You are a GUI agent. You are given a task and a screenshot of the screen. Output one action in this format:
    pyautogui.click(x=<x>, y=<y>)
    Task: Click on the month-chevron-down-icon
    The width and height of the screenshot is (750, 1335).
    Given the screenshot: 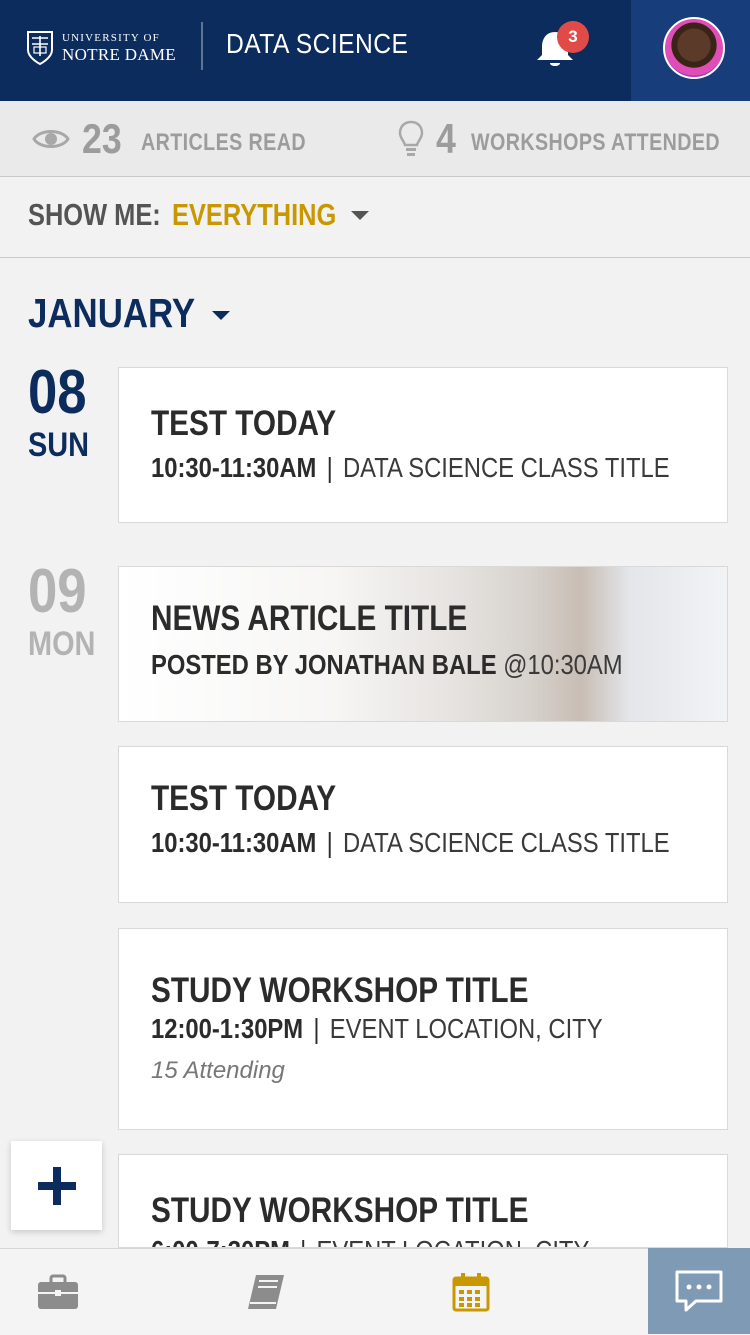 What is the action you would take?
    pyautogui.click(x=221, y=315)
    